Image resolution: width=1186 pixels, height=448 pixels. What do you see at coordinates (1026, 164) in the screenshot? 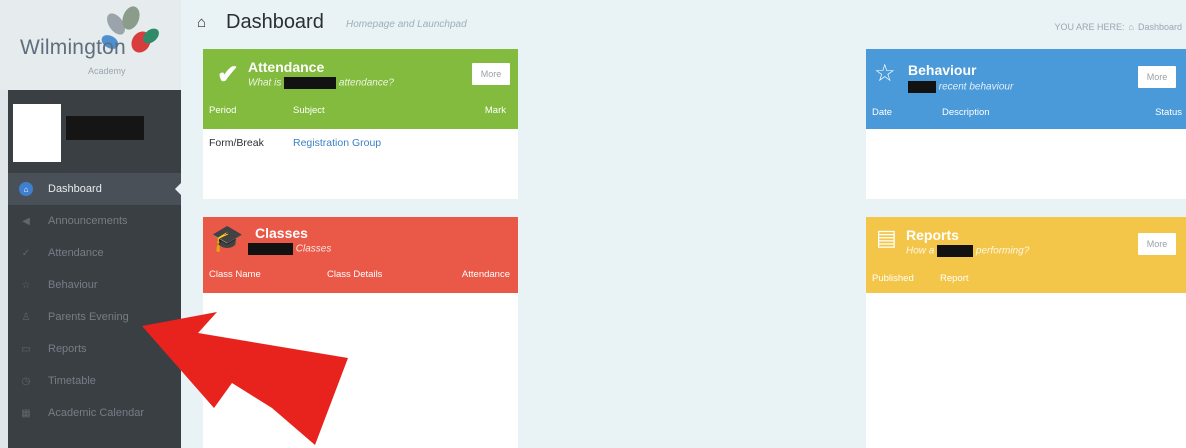
I see `behaviour-body` at bounding box center [1026, 164].